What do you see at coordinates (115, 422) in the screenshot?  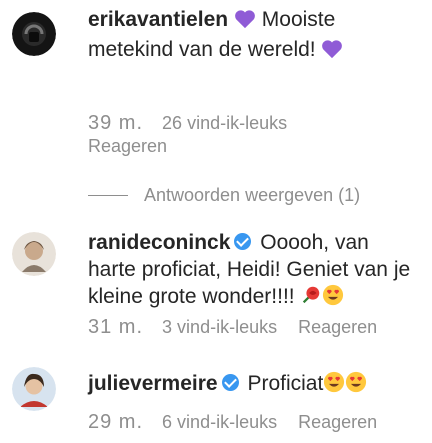 I see `comment-time: 29 m.` at bounding box center [115, 422].